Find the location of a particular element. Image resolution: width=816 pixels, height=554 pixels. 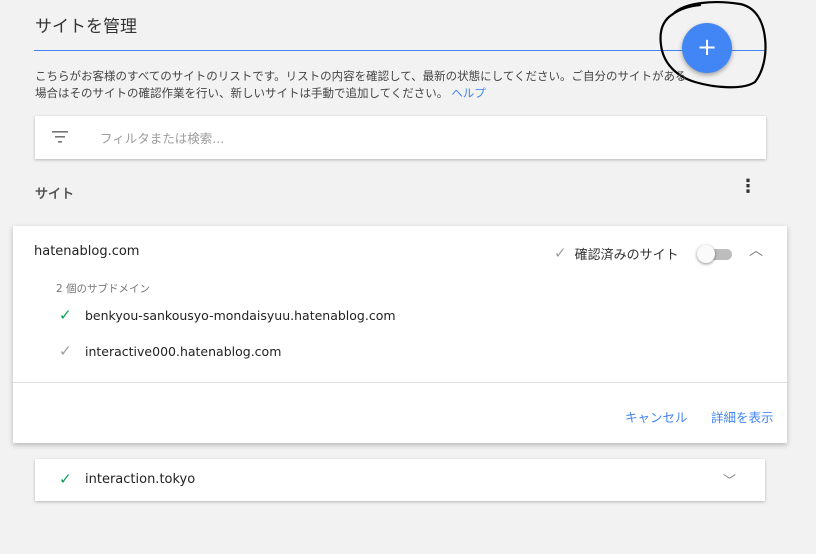

filter-icon is located at coordinates (60, 137).